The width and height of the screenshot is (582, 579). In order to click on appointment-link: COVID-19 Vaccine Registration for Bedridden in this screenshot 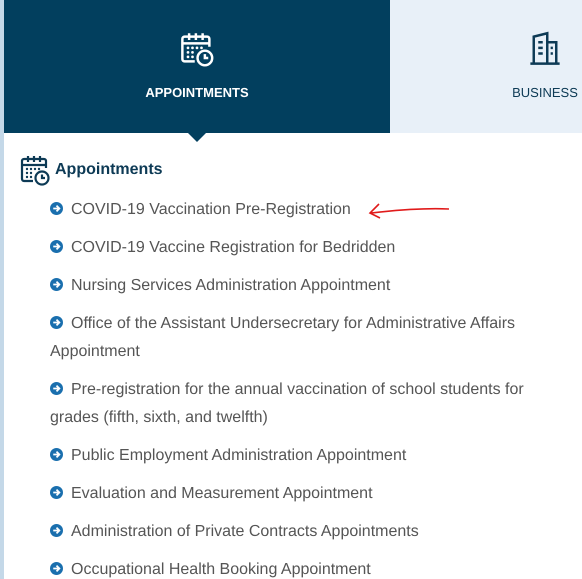, I will do `click(223, 248)`.